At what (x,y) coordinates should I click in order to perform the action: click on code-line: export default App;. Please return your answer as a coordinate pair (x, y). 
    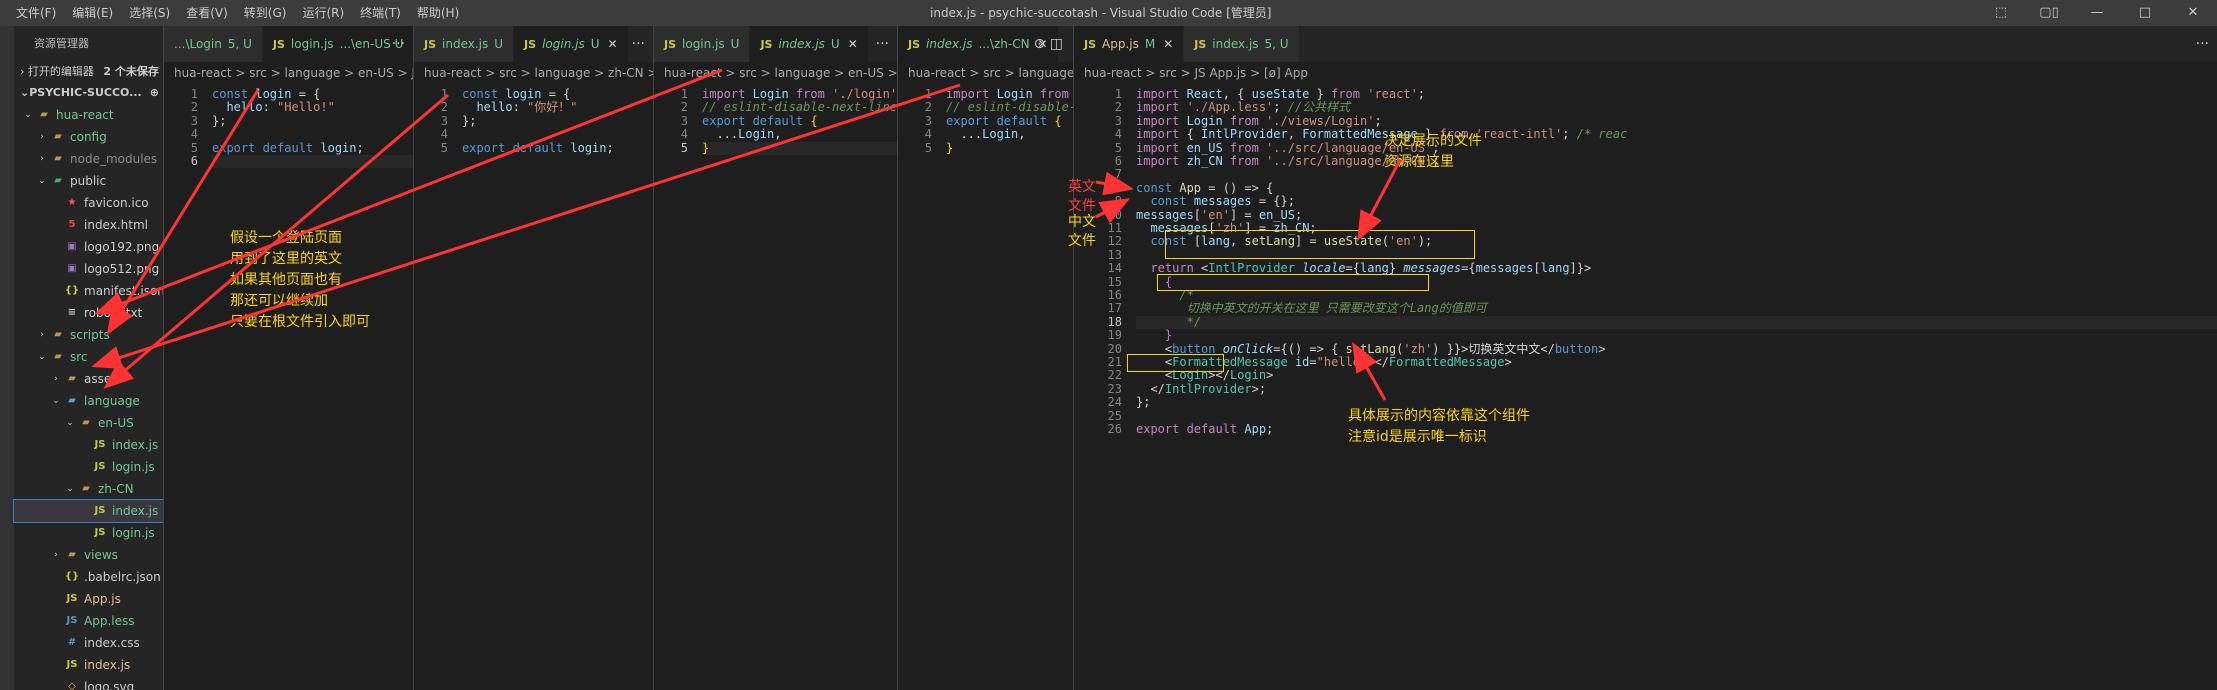
    Looking at the image, I should click on (1204, 429).